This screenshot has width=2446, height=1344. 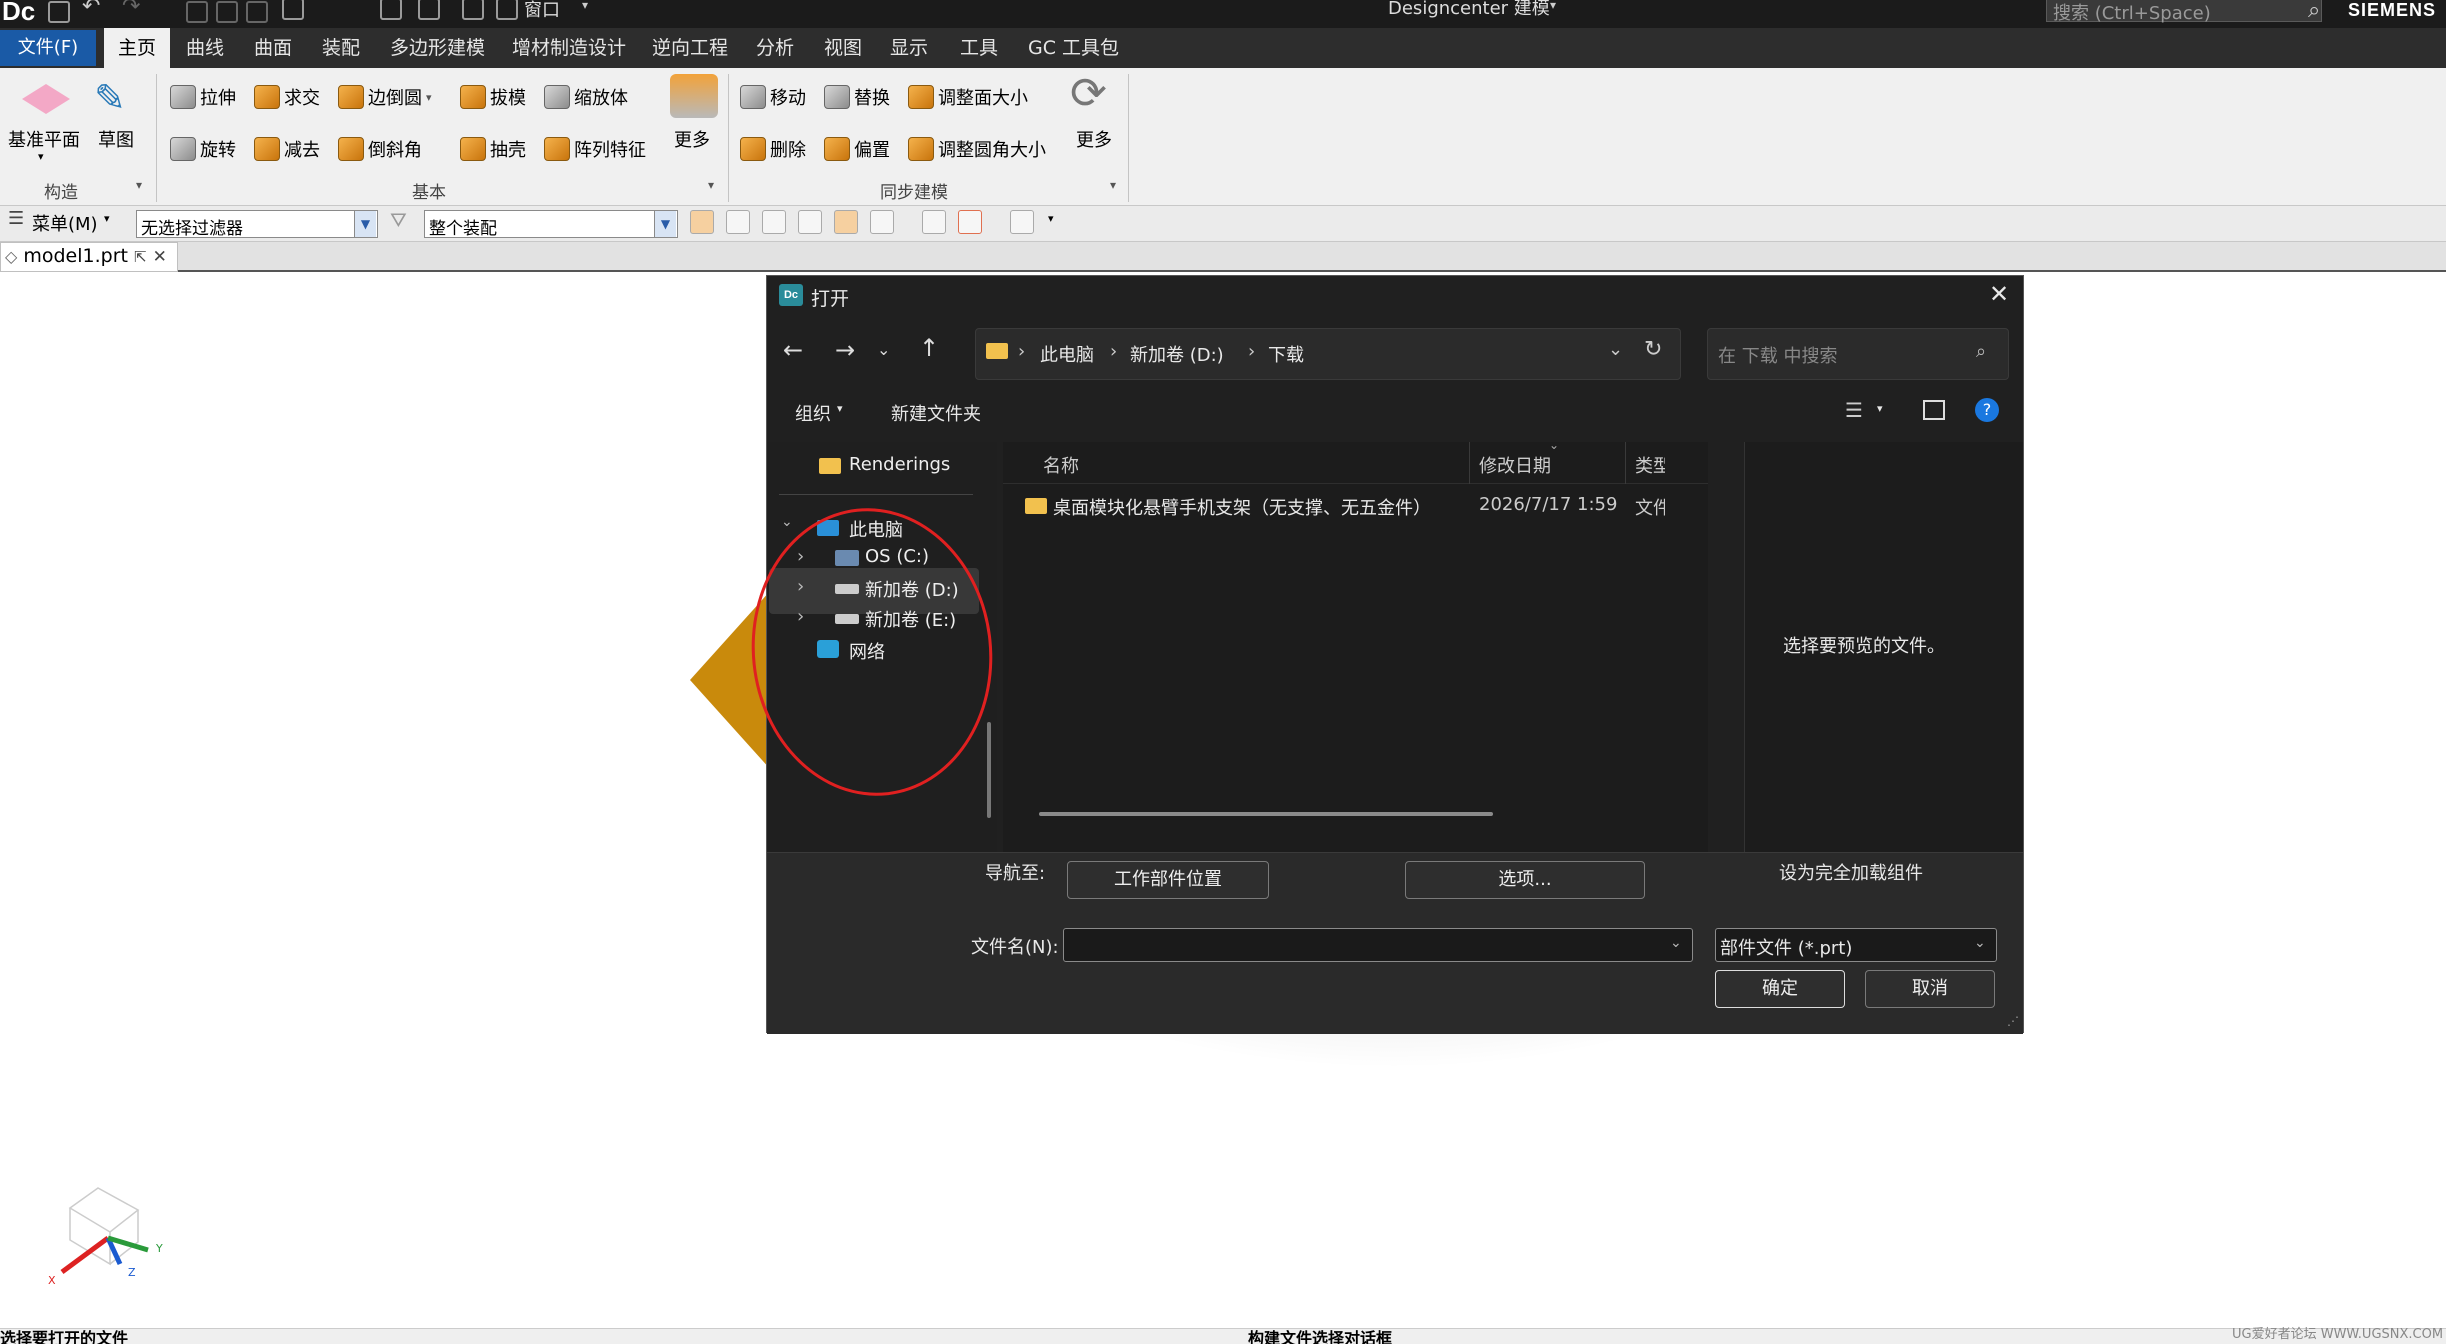 I want to click on tab-additive-design: 增材制造设计, so click(x=569, y=48).